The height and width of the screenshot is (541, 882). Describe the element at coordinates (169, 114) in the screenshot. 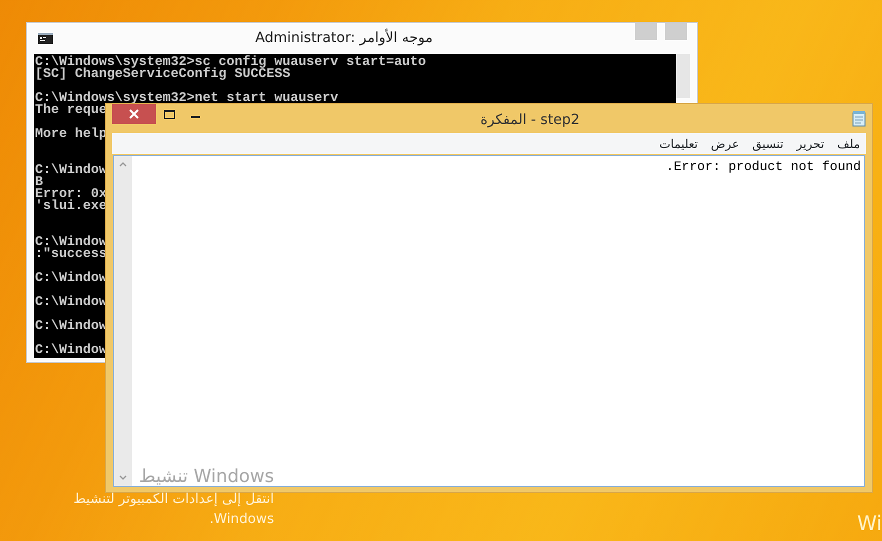

I see `maximize-icon` at that location.